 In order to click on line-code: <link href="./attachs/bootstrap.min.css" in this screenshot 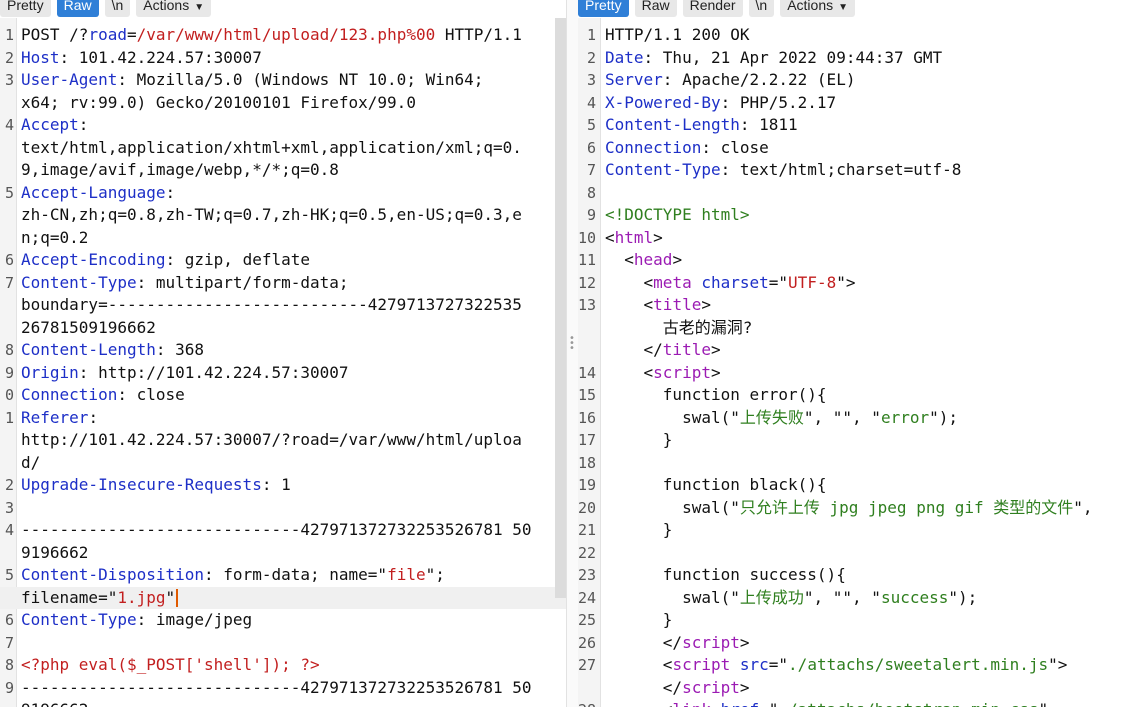, I will do `click(826, 703)`.